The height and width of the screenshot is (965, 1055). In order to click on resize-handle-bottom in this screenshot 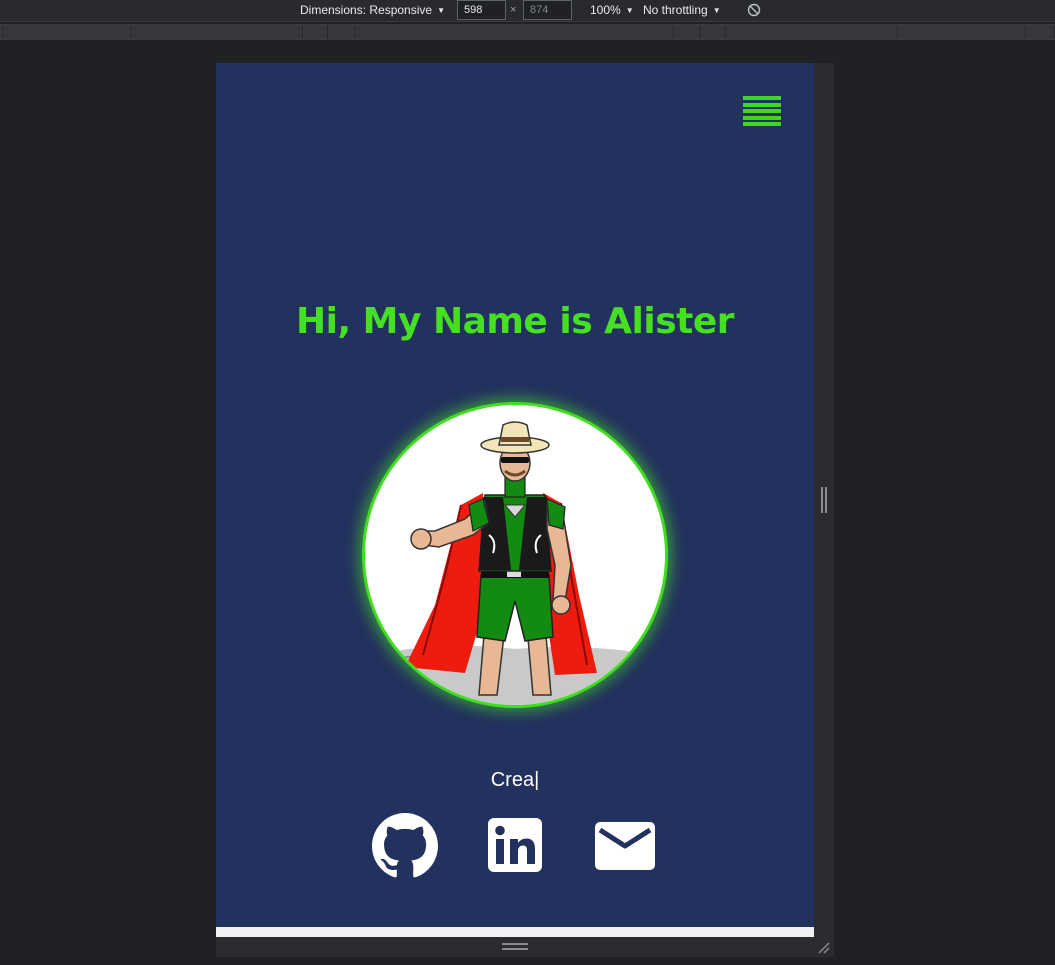, I will do `click(515, 946)`.